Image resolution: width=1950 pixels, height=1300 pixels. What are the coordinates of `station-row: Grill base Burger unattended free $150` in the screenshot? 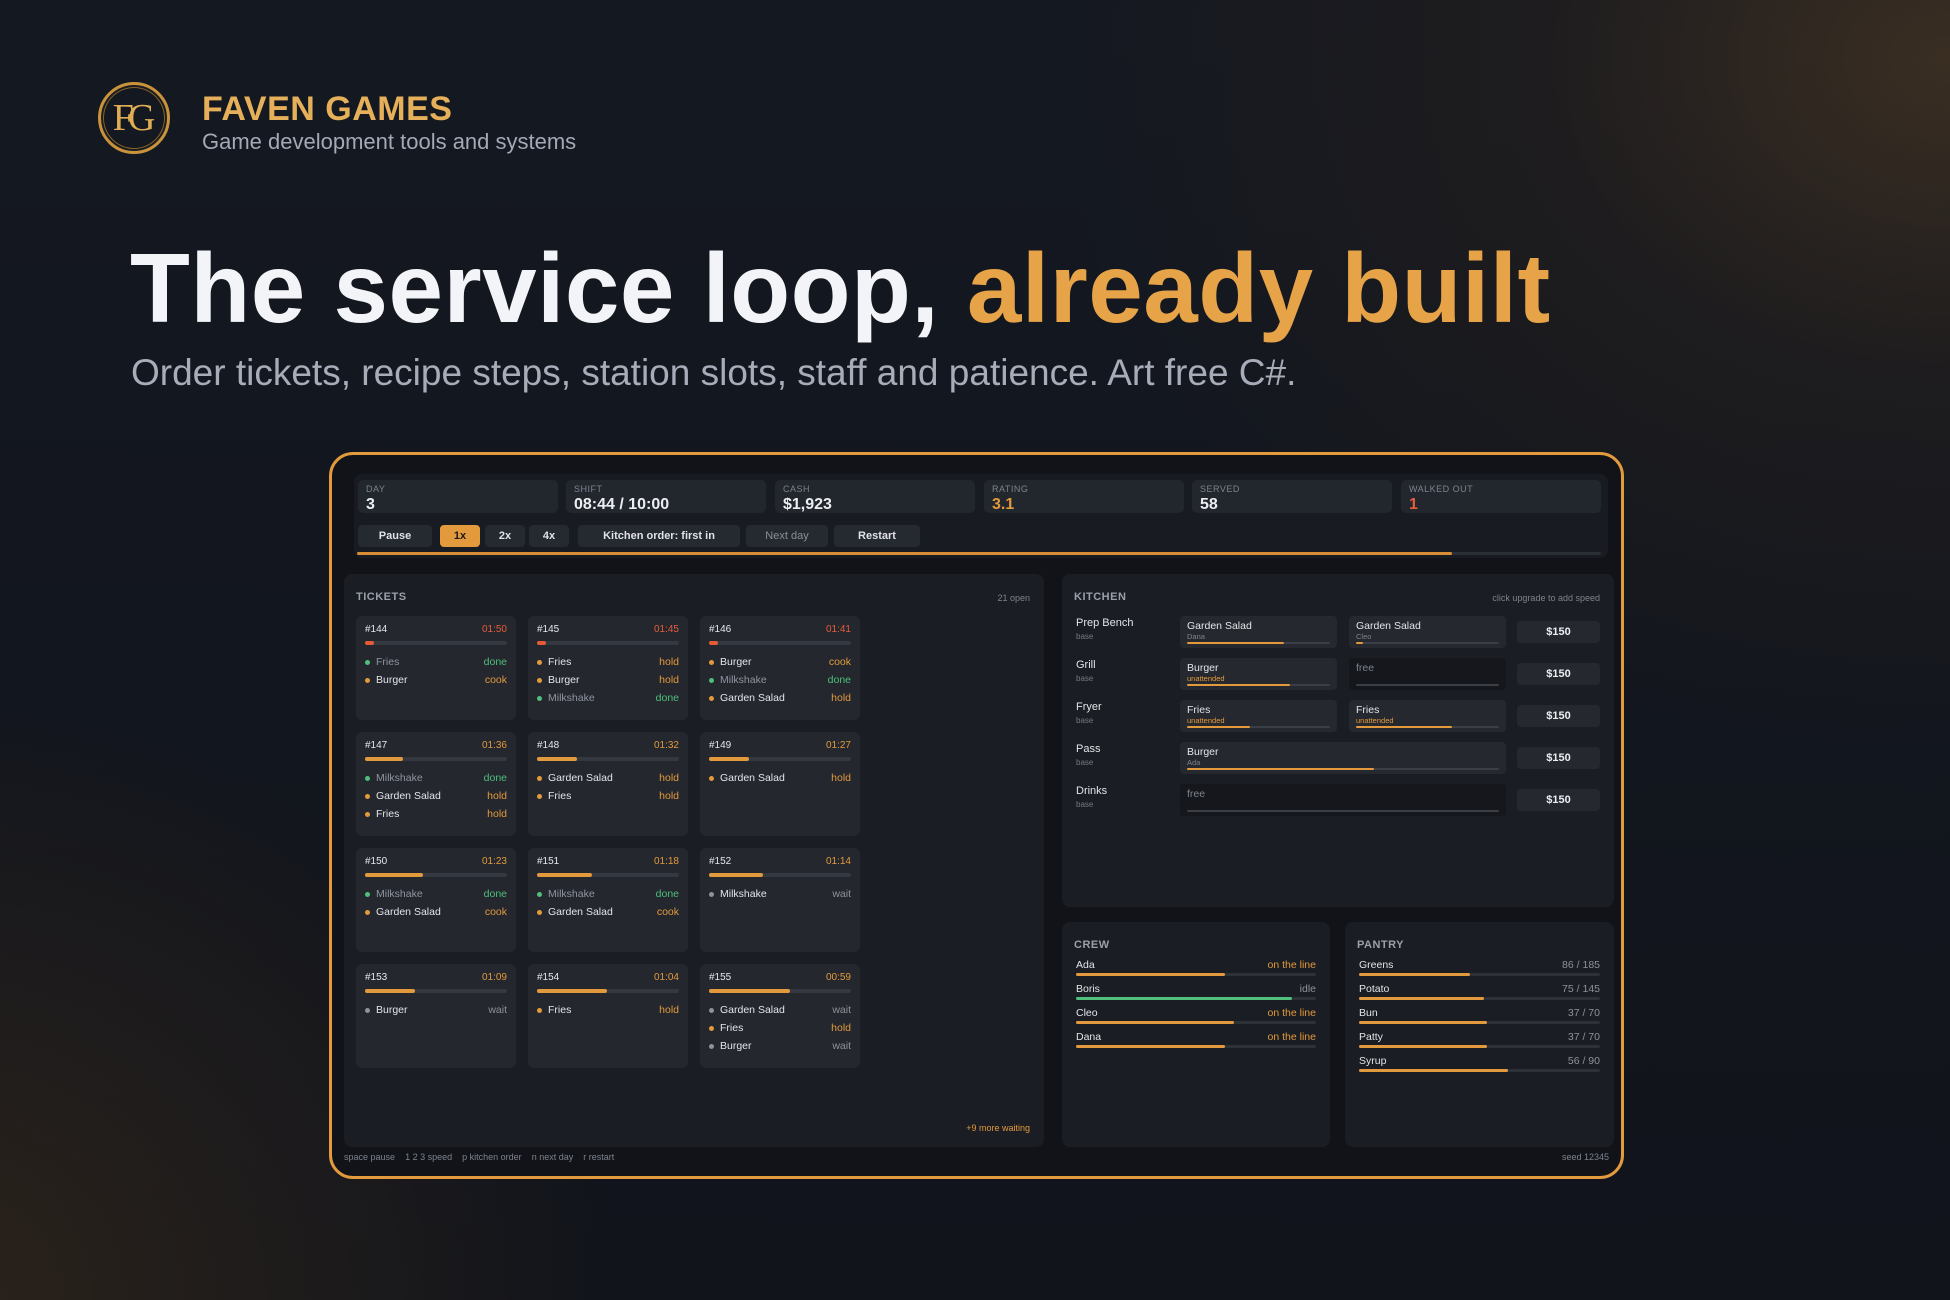 It's located at (1338, 675).